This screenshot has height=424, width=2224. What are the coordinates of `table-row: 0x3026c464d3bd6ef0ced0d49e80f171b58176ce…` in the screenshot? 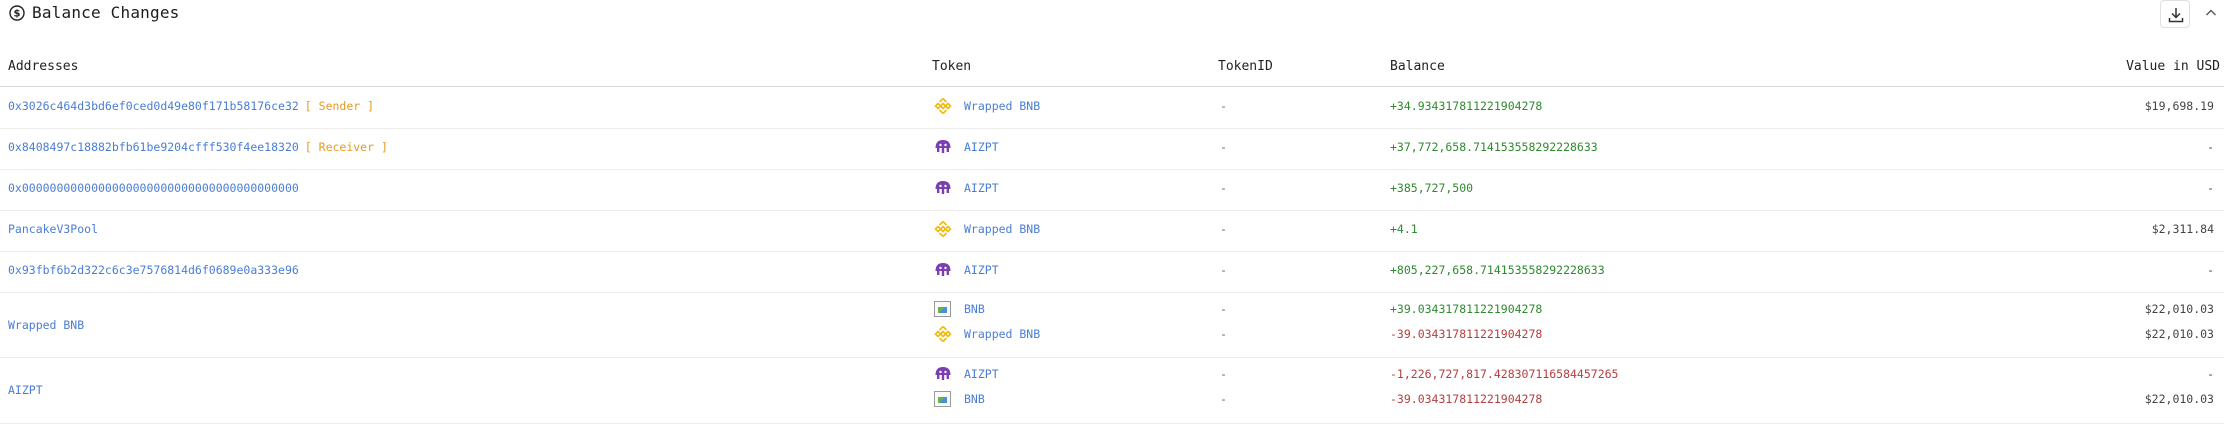 It's located at (1112, 108).